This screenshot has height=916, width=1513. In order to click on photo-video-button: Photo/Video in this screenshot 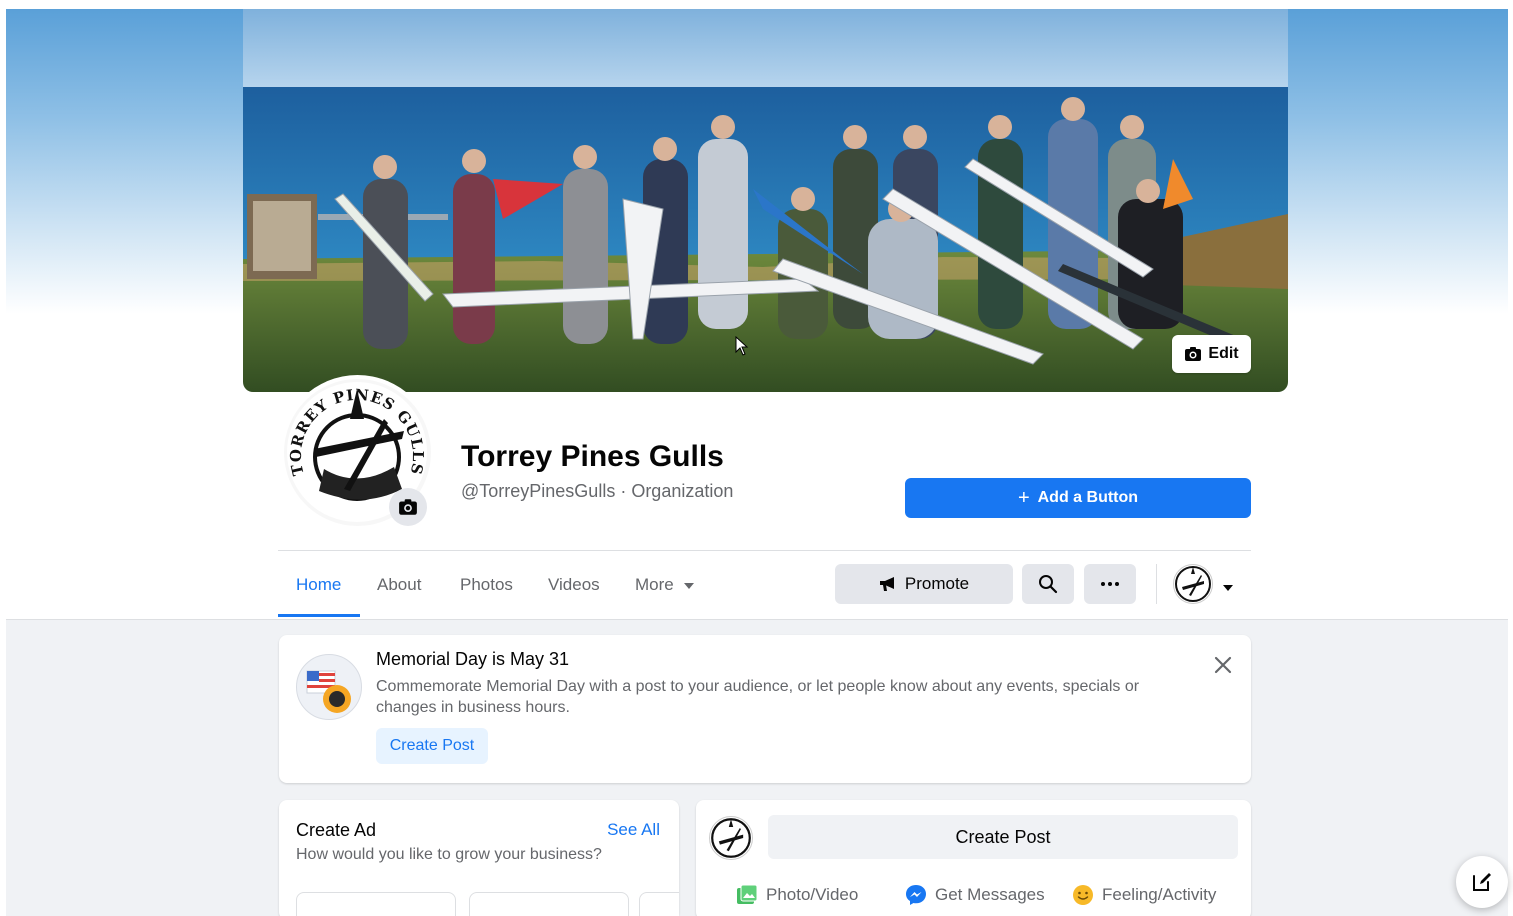, I will do `click(797, 895)`.